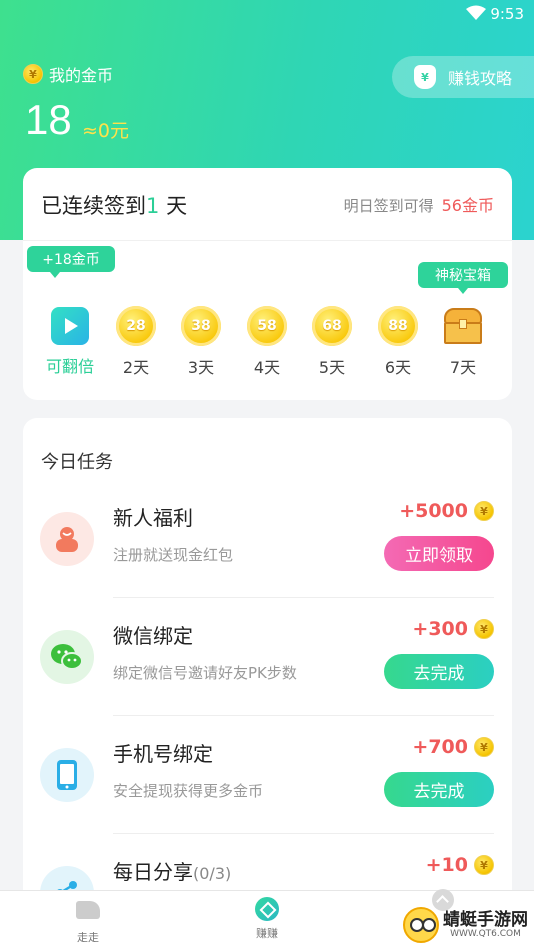 The height and width of the screenshot is (949, 534). Describe the element at coordinates (173, 555) in the screenshot. I see `task-desc: 注册就送现金红包` at that location.